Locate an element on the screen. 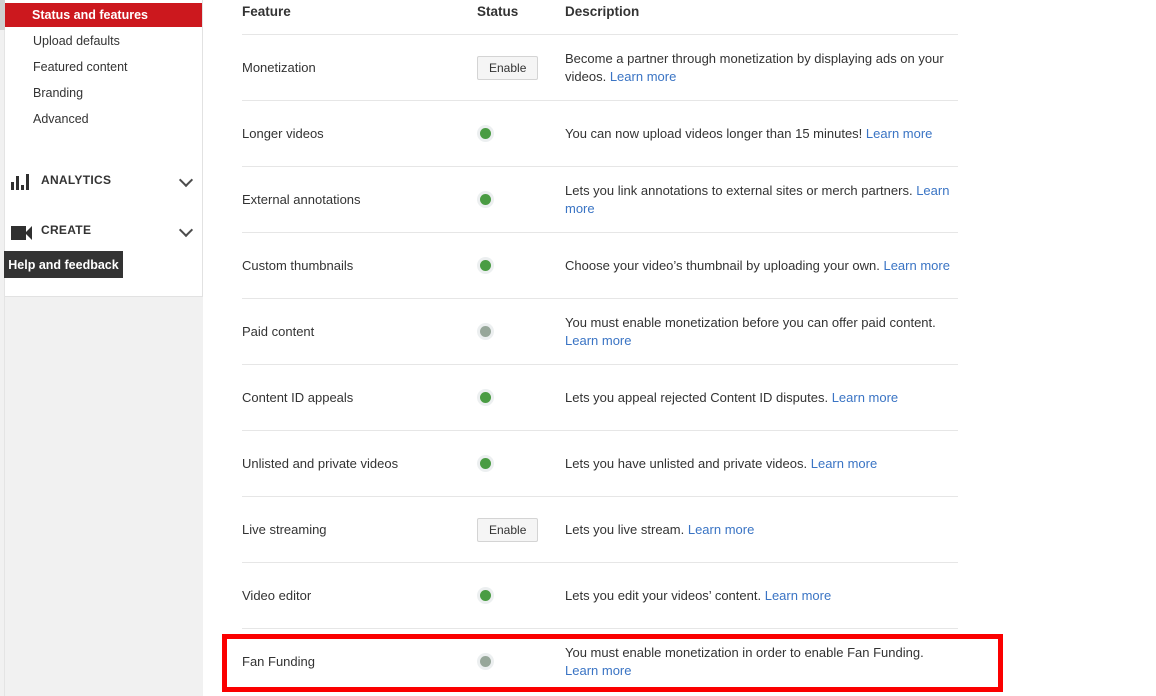  sidebar-section-analytics: ANALYTICS is located at coordinates (101, 180).